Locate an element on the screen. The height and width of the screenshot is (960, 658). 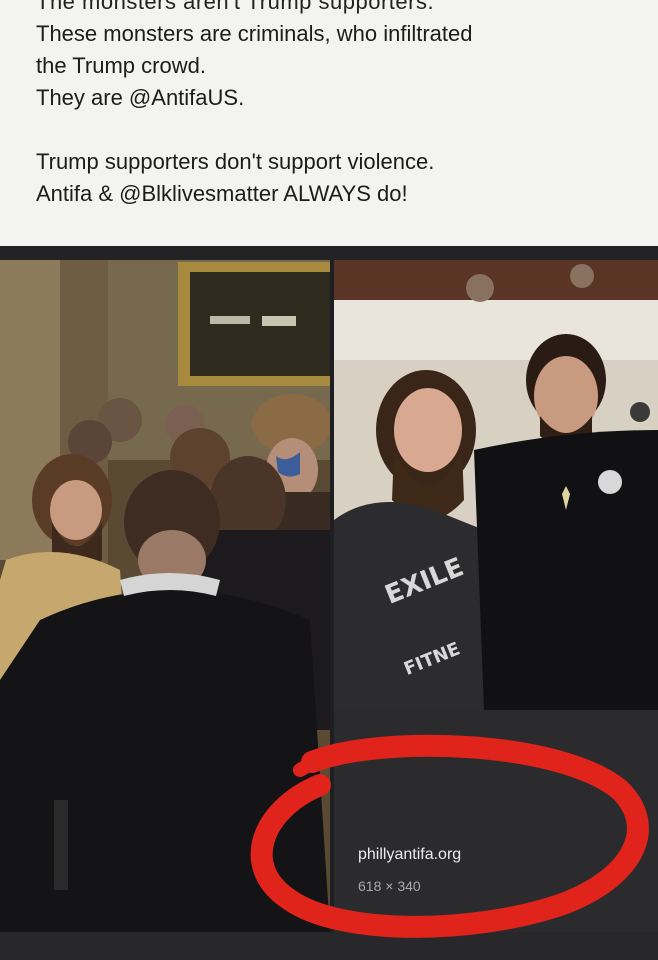
post-line-4: Trump supporters don't support violence. is located at coordinates (235, 161).